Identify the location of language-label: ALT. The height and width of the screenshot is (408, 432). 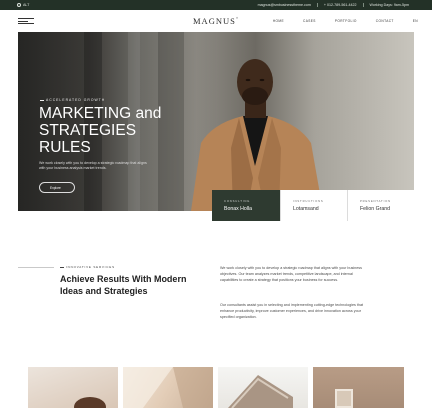
(26, 5).